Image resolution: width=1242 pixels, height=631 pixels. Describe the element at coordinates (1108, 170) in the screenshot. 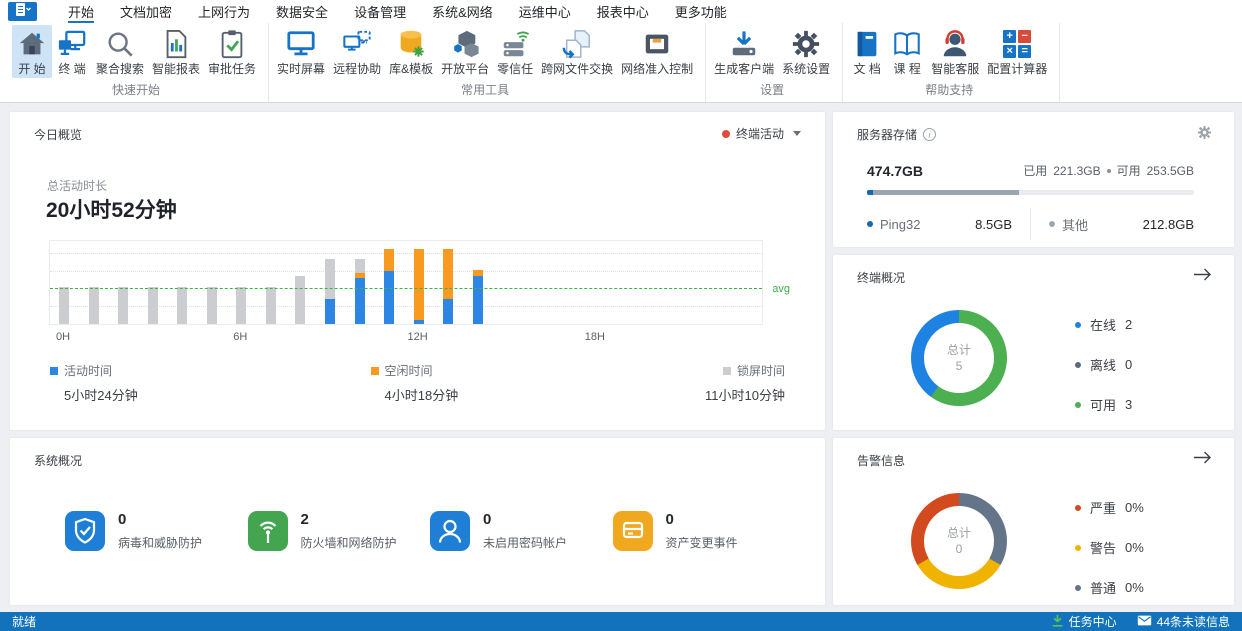

I see `storage-used-free: 已用 221.3GB 可用 253.5GB` at that location.